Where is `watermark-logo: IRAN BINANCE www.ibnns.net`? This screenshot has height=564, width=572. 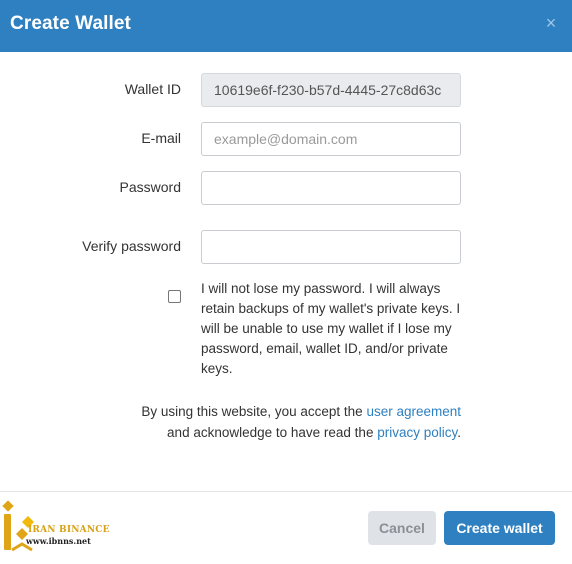 watermark-logo: IRAN BINANCE www.ibnns.net is located at coordinates (57, 528).